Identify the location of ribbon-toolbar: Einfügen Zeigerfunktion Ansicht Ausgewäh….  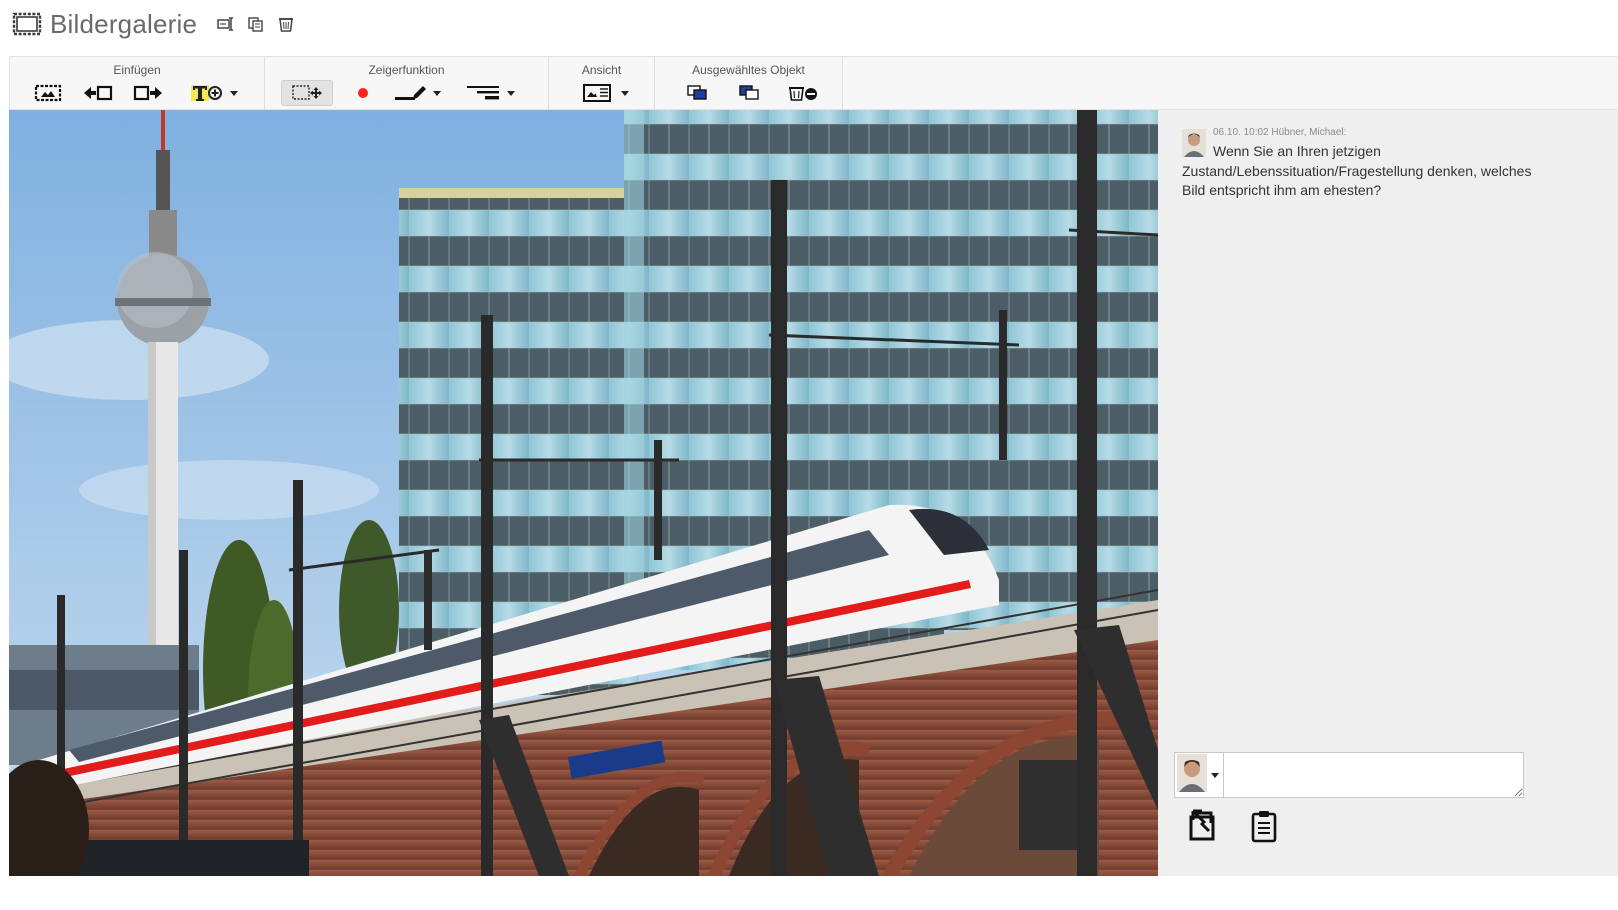
(813, 83).